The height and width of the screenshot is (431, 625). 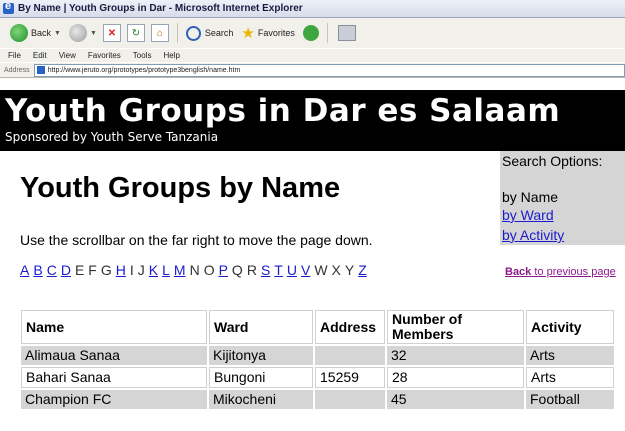 What do you see at coordinates (530, 197) in the screenshot?
I see `search-by-name-current: by Name` at bounding box center [530, 197].